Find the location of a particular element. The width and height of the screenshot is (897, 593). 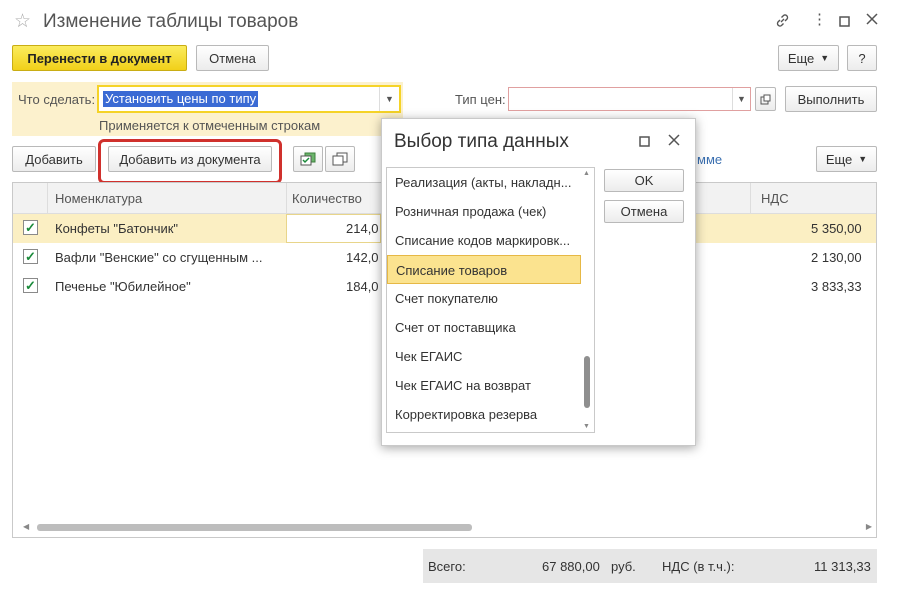

cancel-button: Отмена is located at coordinates (232, 58).